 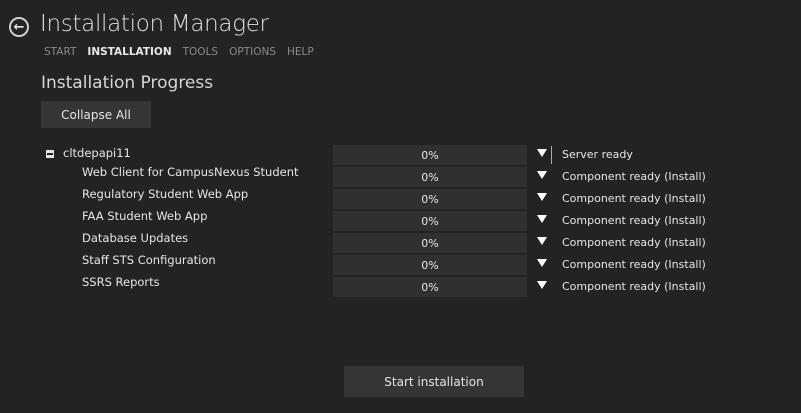 I want to click on collapse-toggle-icon, so click(x=50, y=154).